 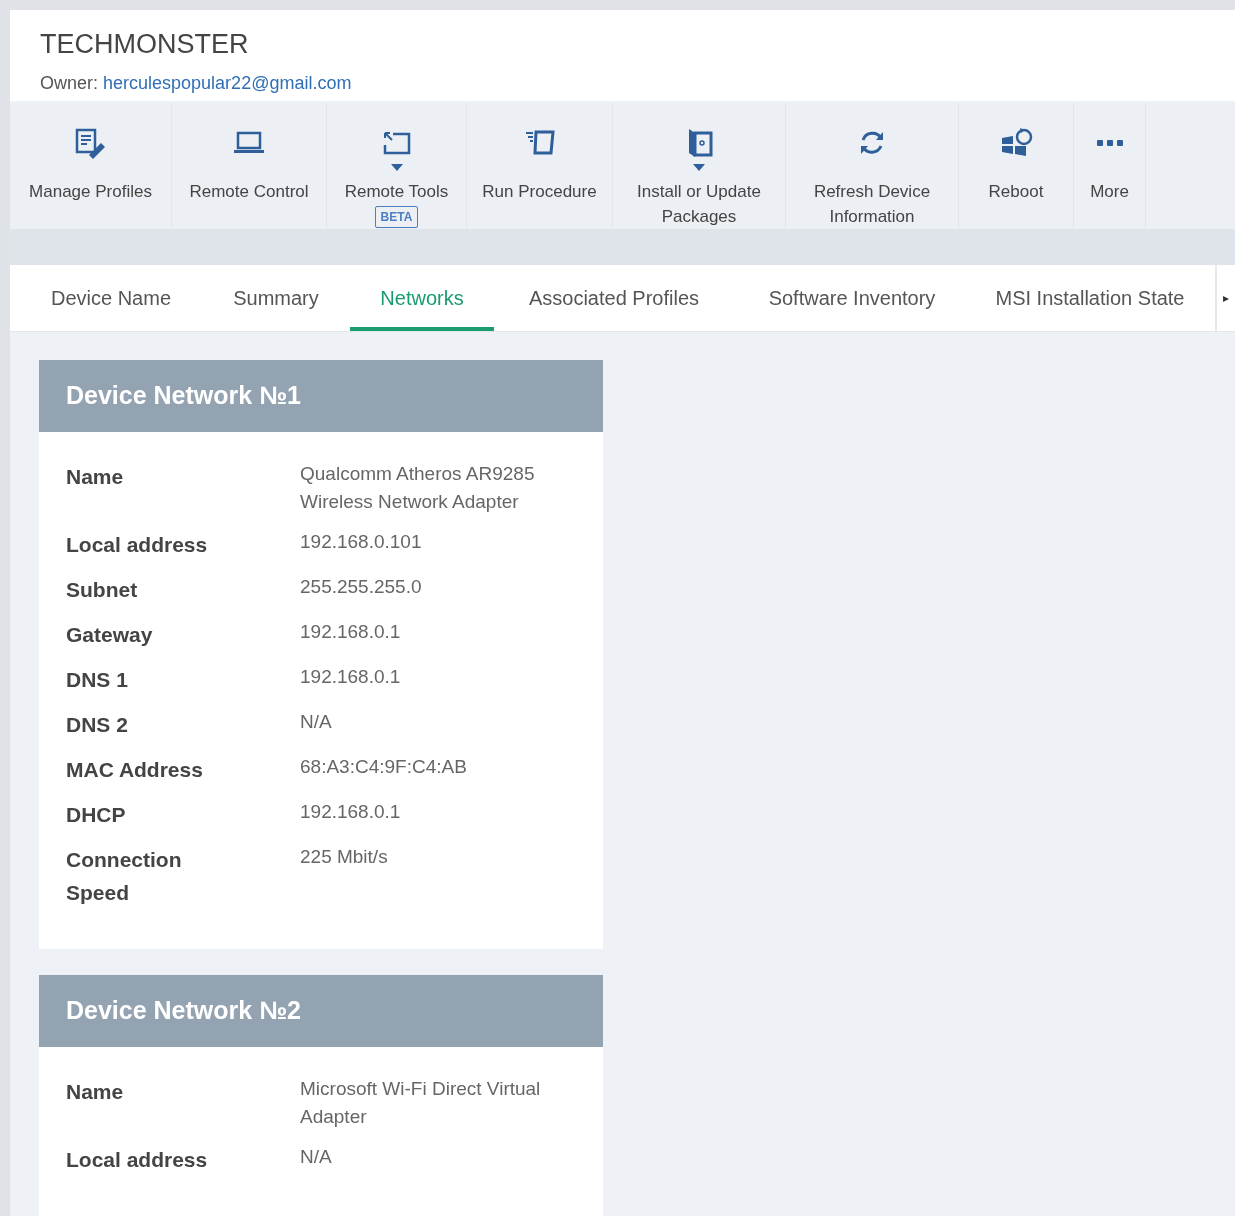 I want to click on tab: Device Name, so click(x=111, y=297).